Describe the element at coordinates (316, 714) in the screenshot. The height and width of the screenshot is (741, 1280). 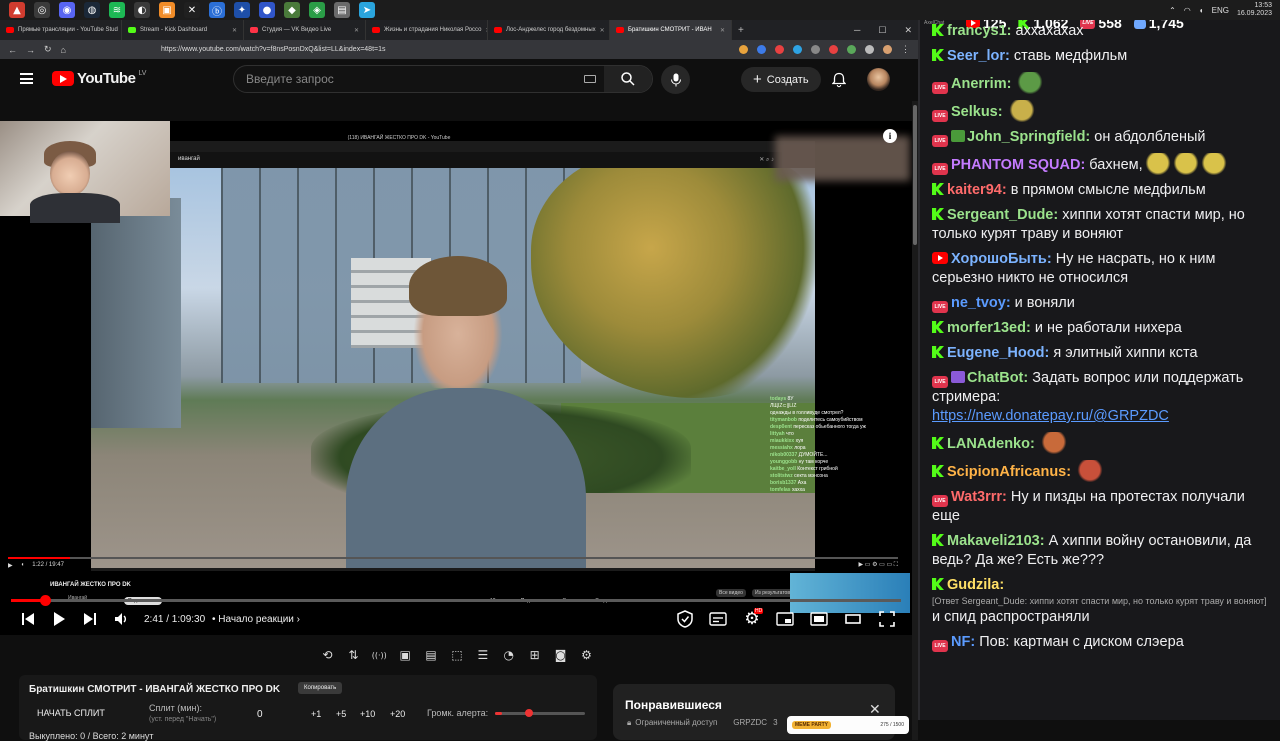
I see `increment-button: +1` at that location.